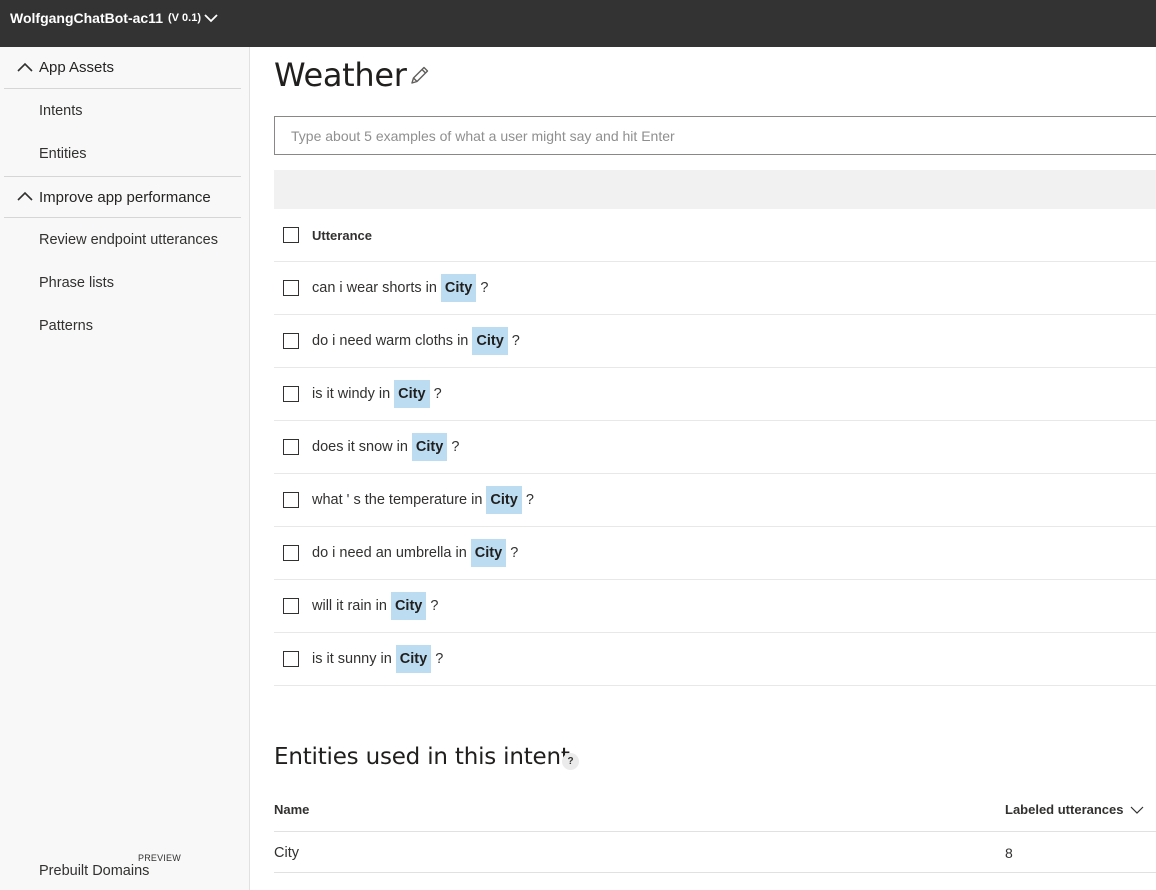 The image size is (1156, 890). What do you see at coordinates (1064, 809) in the screenshot?
I see `labeled-utterances-label: Labeled utterances` at bounding box center [1064, 809].